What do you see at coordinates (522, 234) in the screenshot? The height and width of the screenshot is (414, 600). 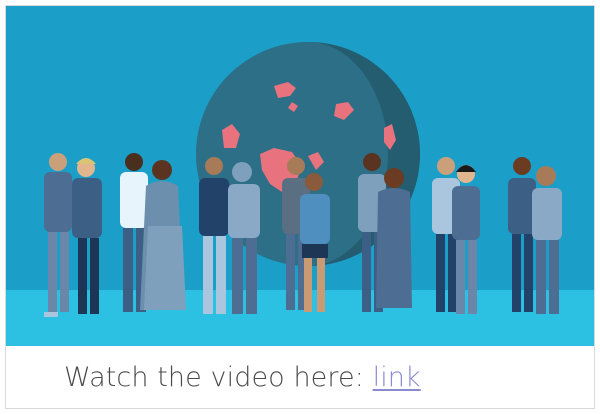 I see `person-figure` at bounding box center [522, 234].